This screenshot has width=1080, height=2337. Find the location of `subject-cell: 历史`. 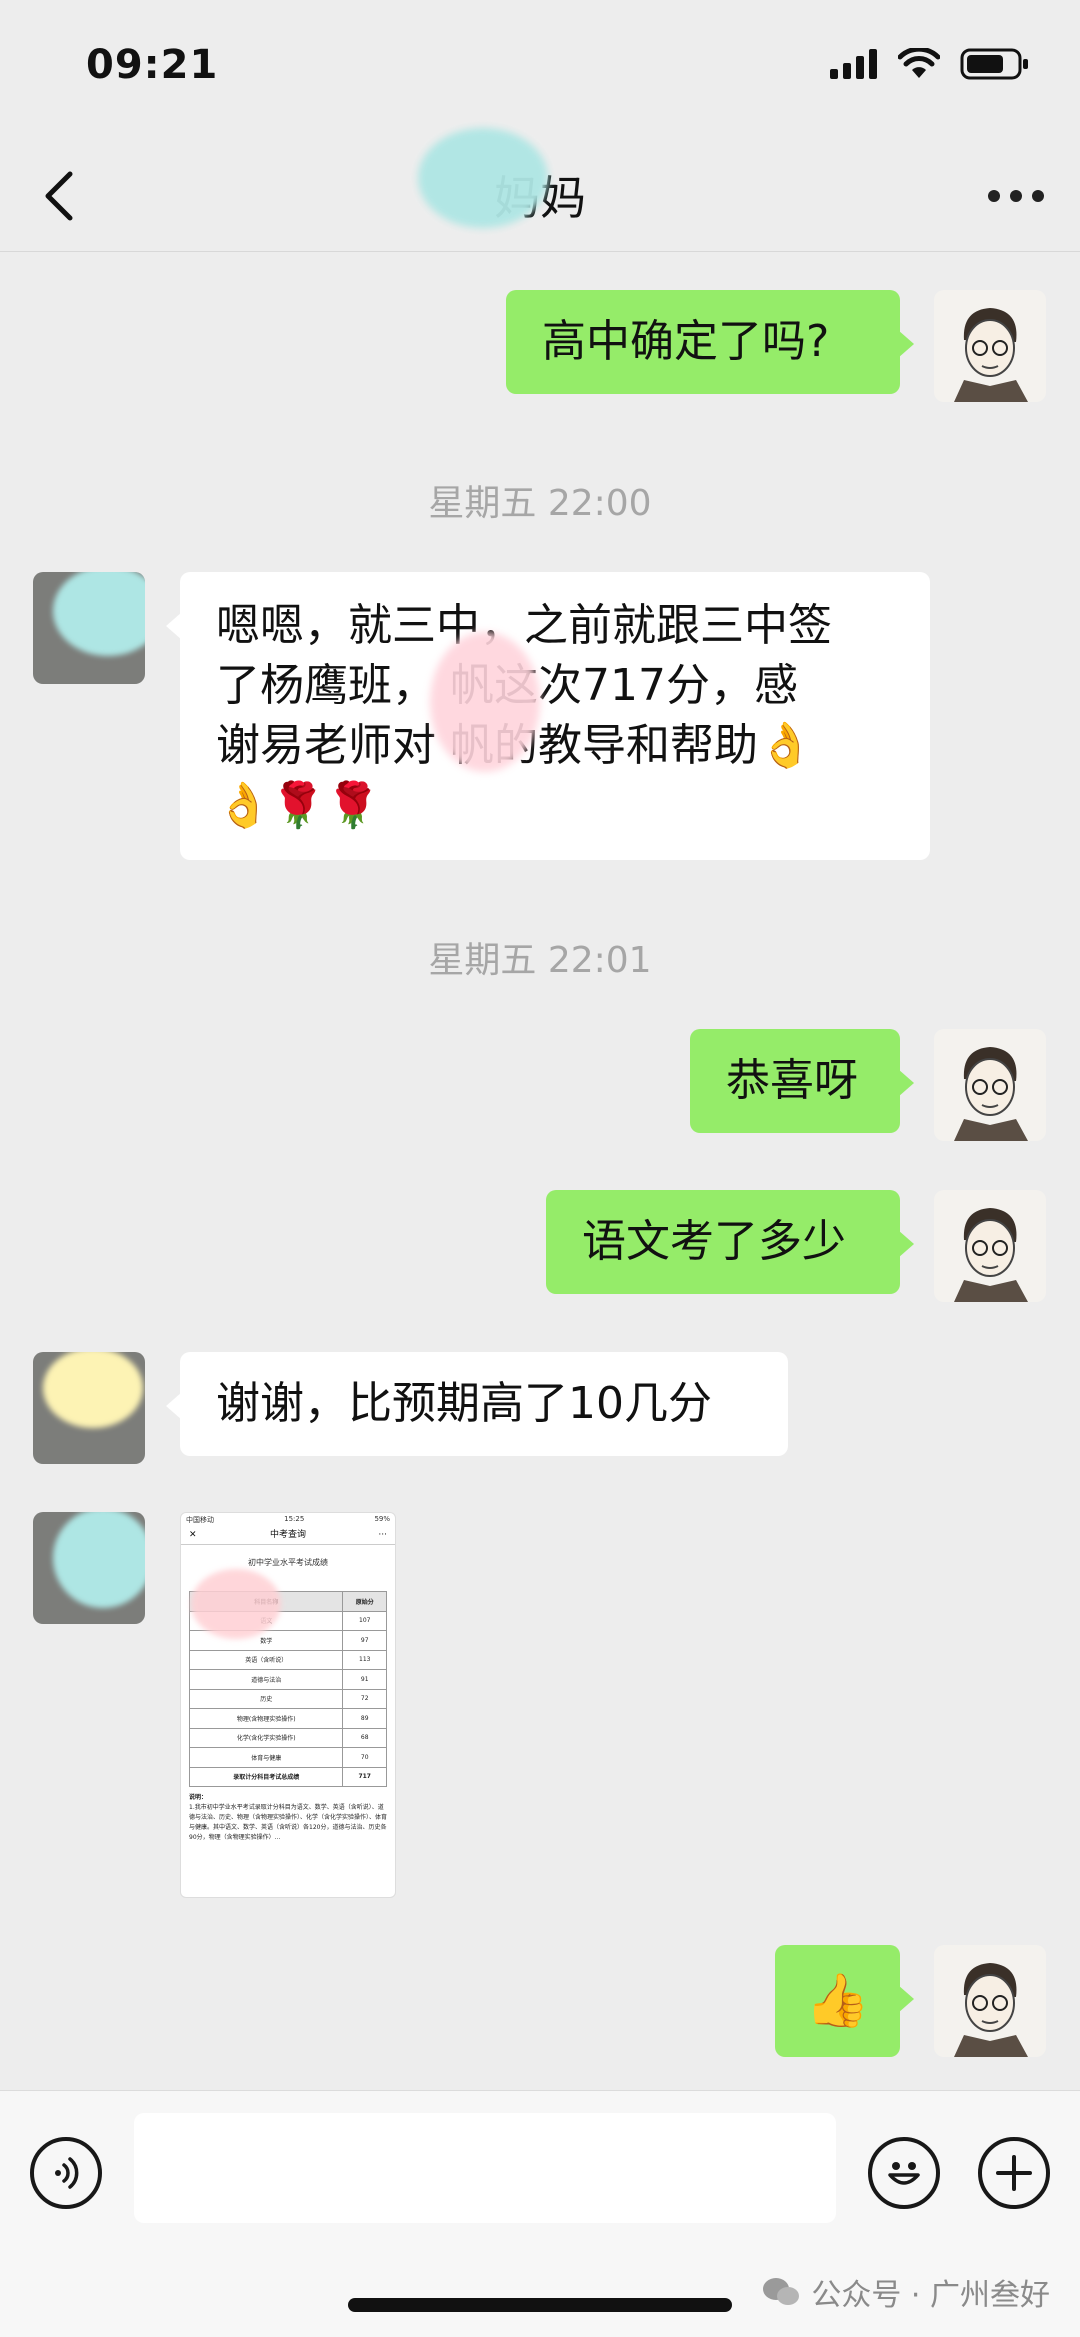

subject-cell: 历史 is located at coordinates (266, 1698).